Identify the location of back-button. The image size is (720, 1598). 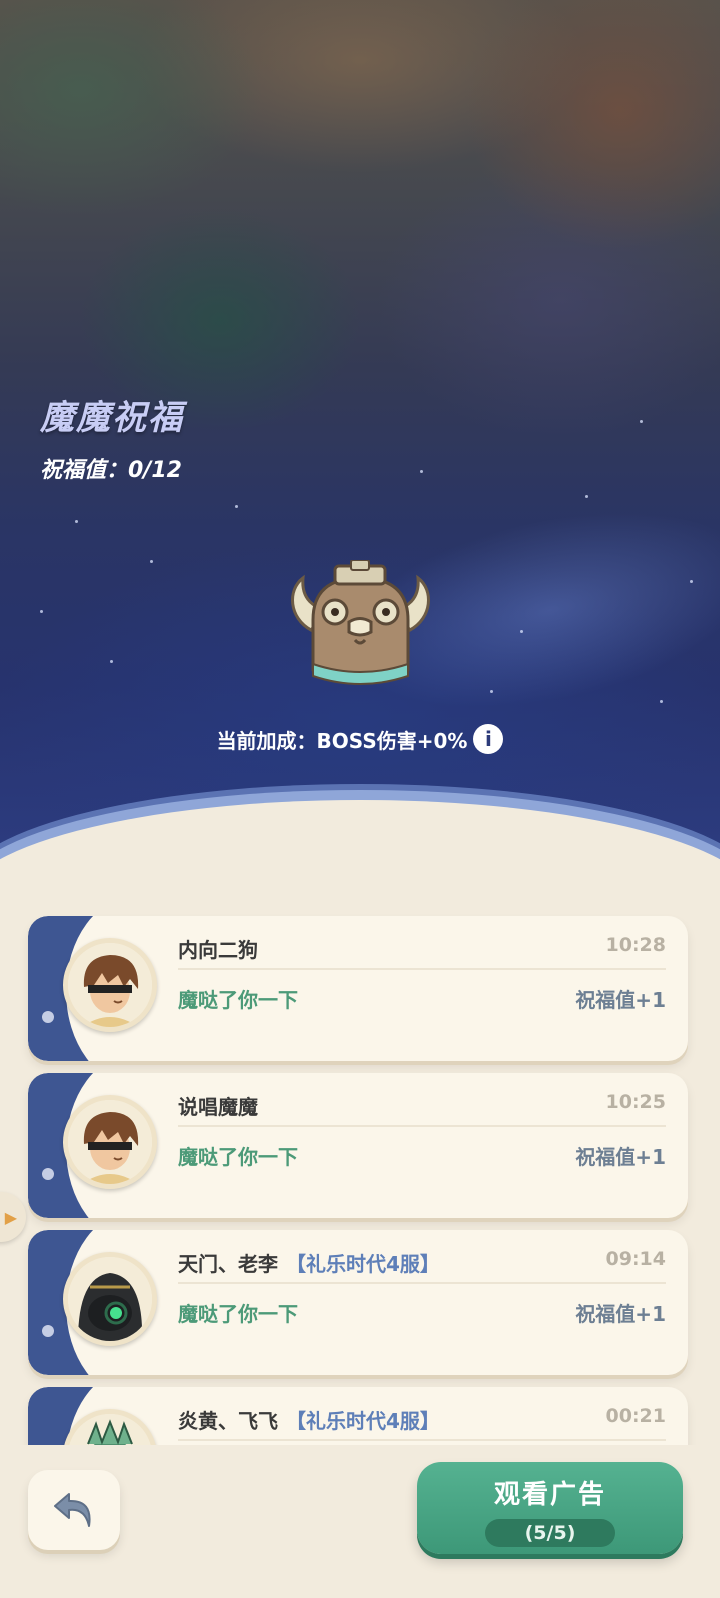
(74, 1510).